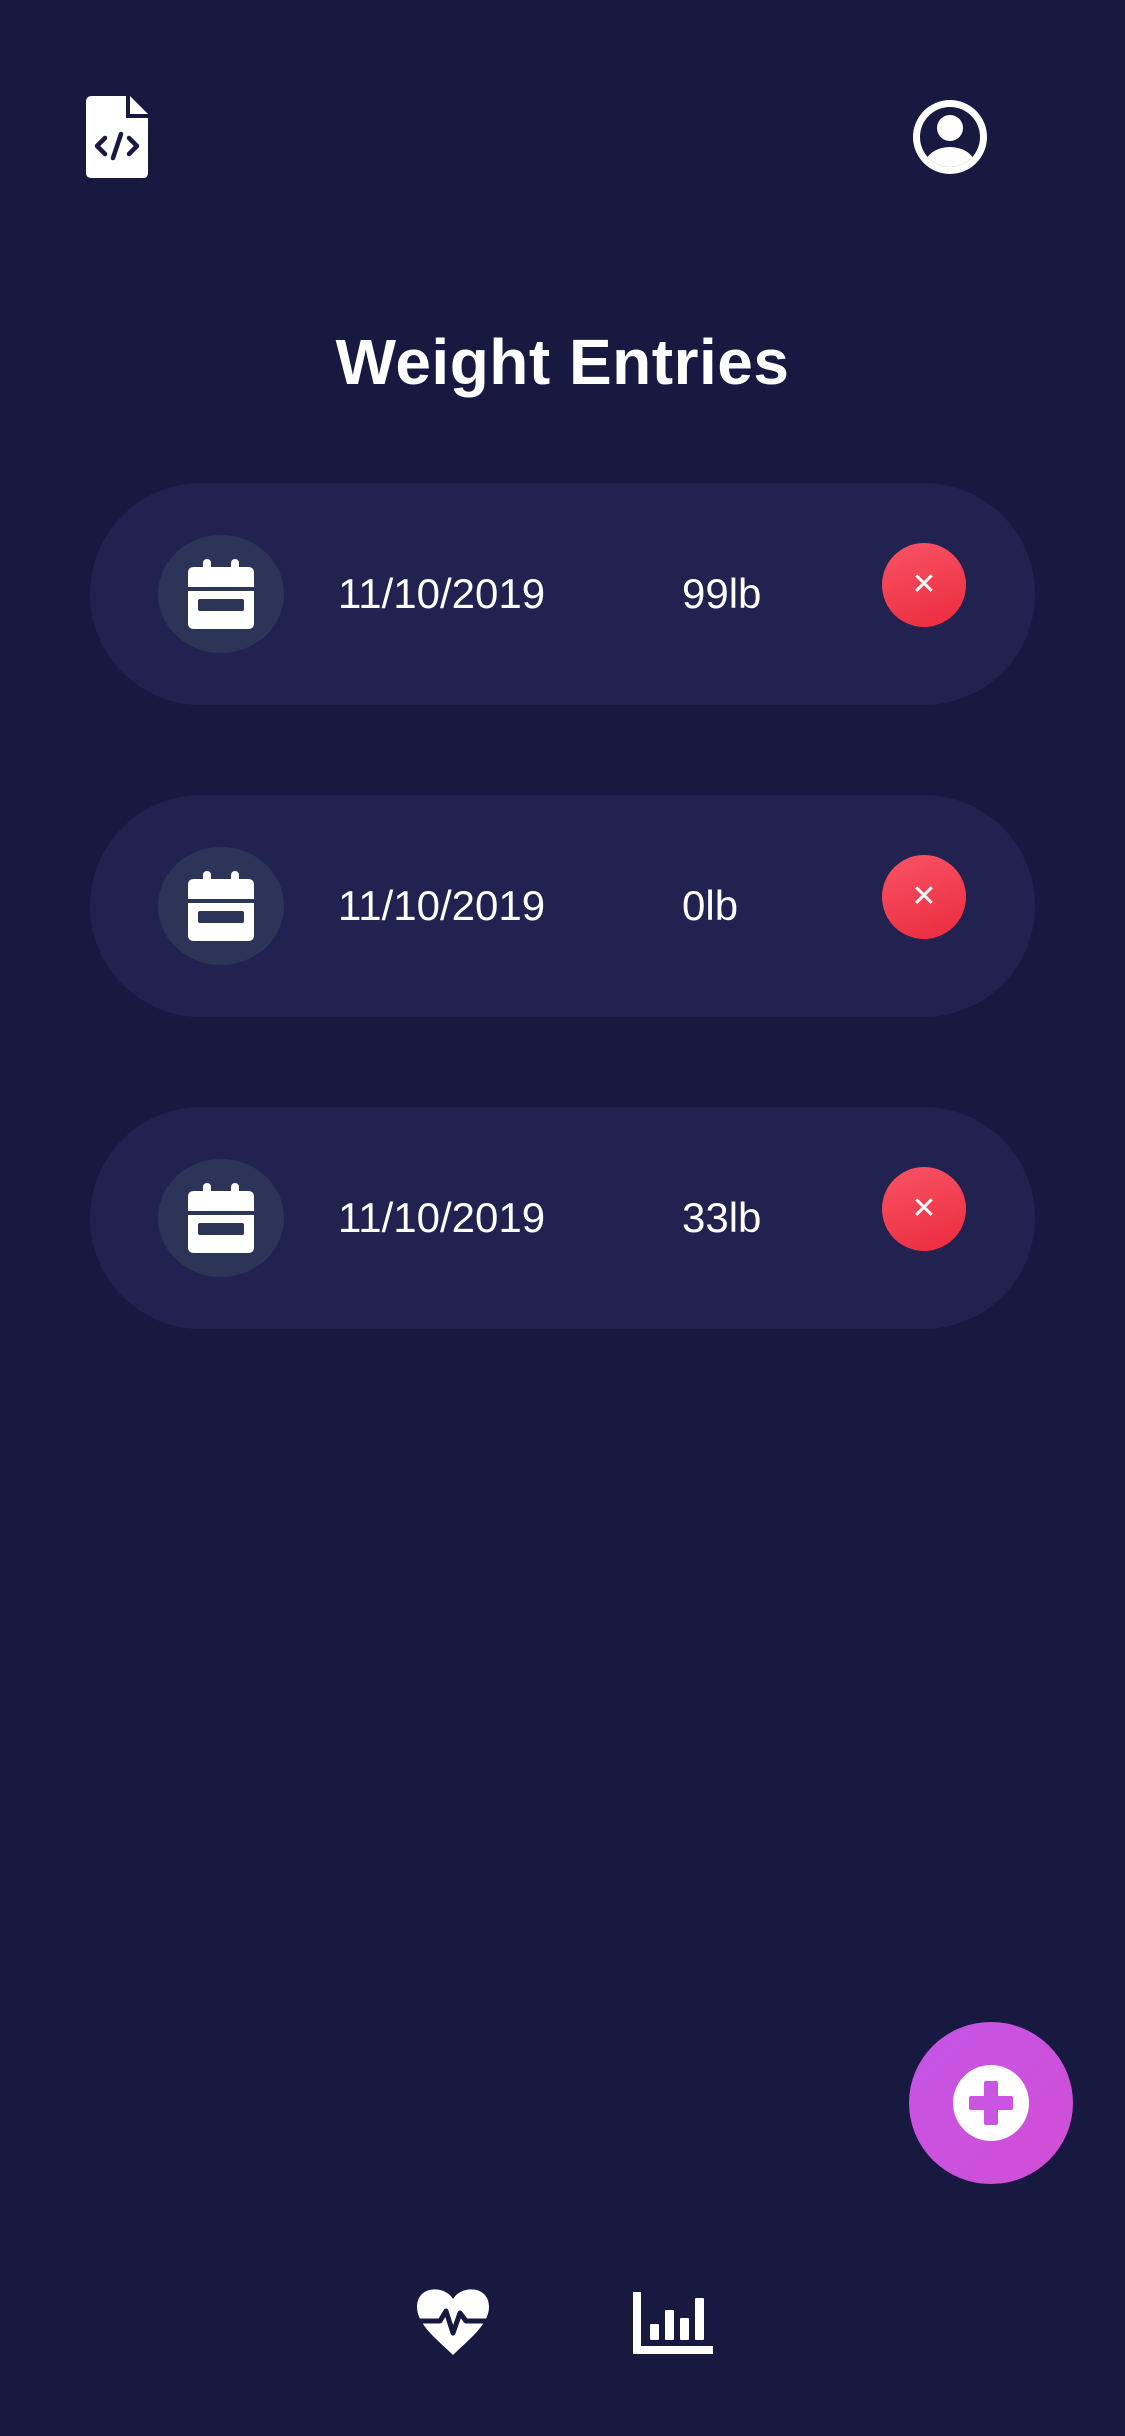 Image resolution: width=1125 pixels, height=2436 pixels. I want to click on page-title: Weight Entries, so click(562, 362).